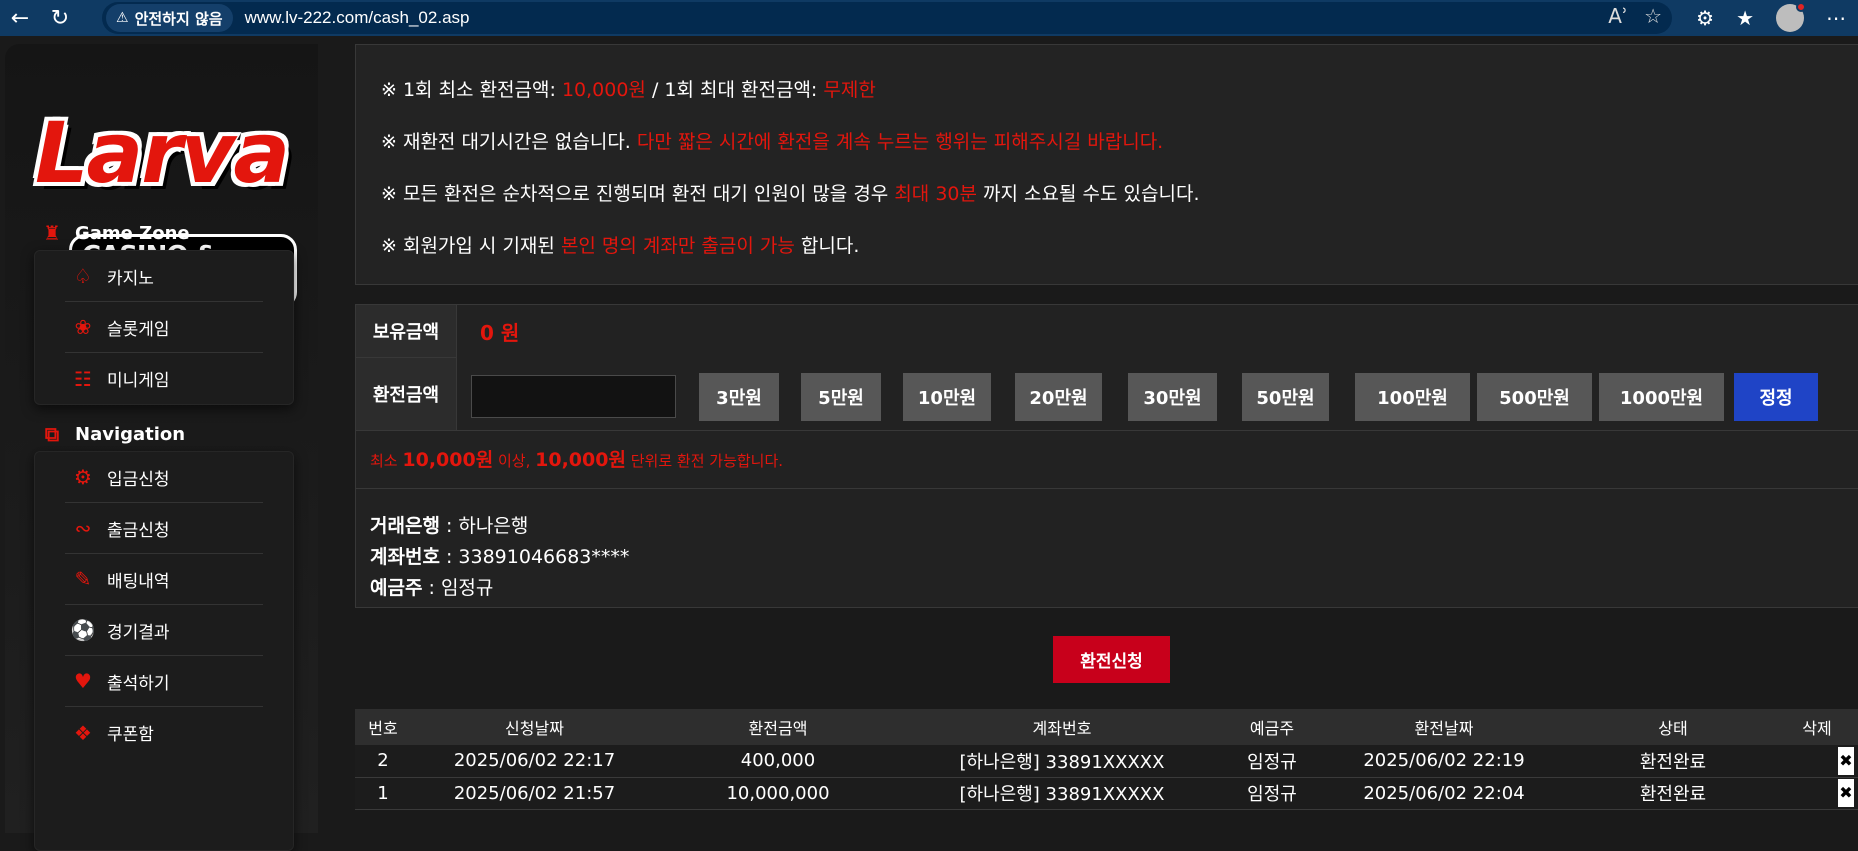 The width and height of the screenshot is (1858, 851). I want to click on notice-text: ※ 회원가입 시 기재된, so click(468, 246).